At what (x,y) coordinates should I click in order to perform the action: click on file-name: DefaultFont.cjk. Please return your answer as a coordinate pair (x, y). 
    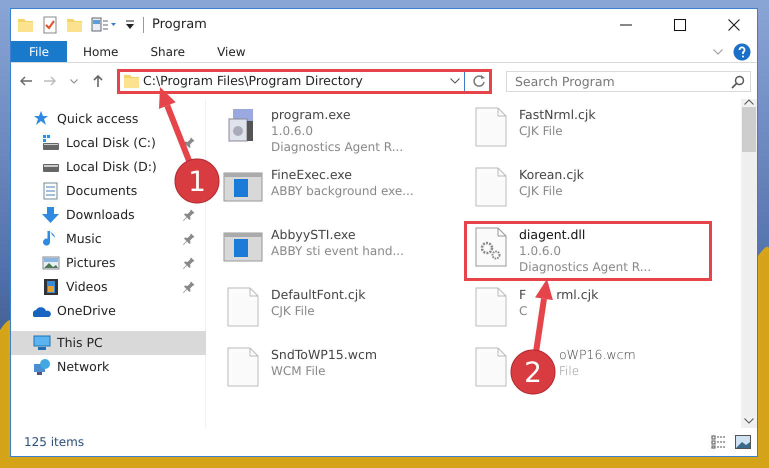
    Looking at the image, I should click on (318, 295).